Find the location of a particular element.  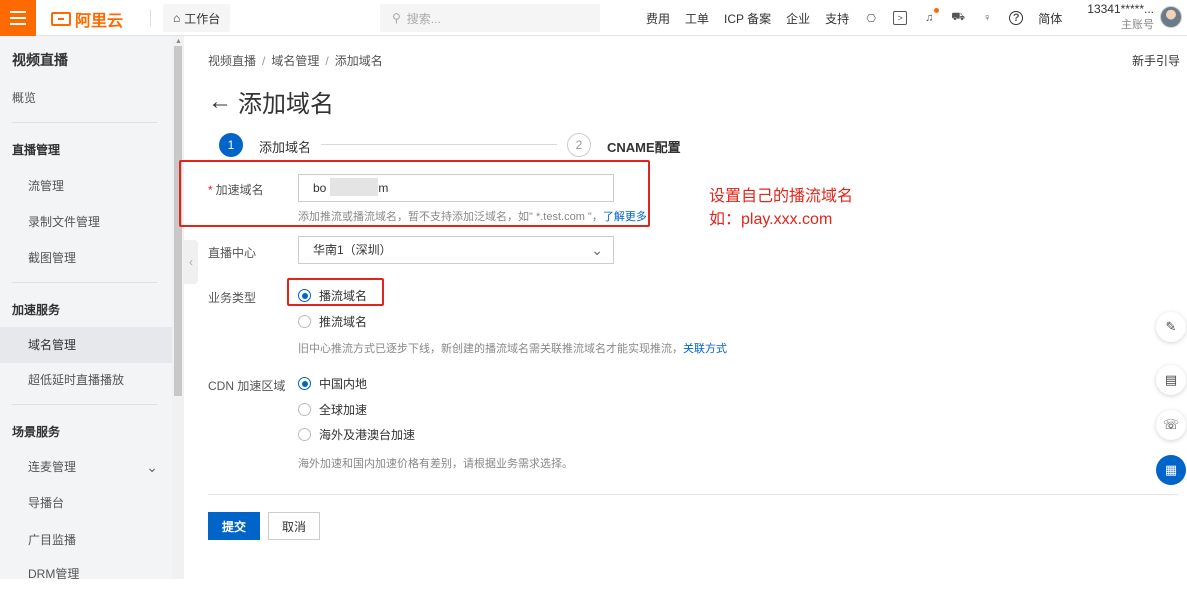

account-type: 主账号 is located at coordinates (1137, 25).